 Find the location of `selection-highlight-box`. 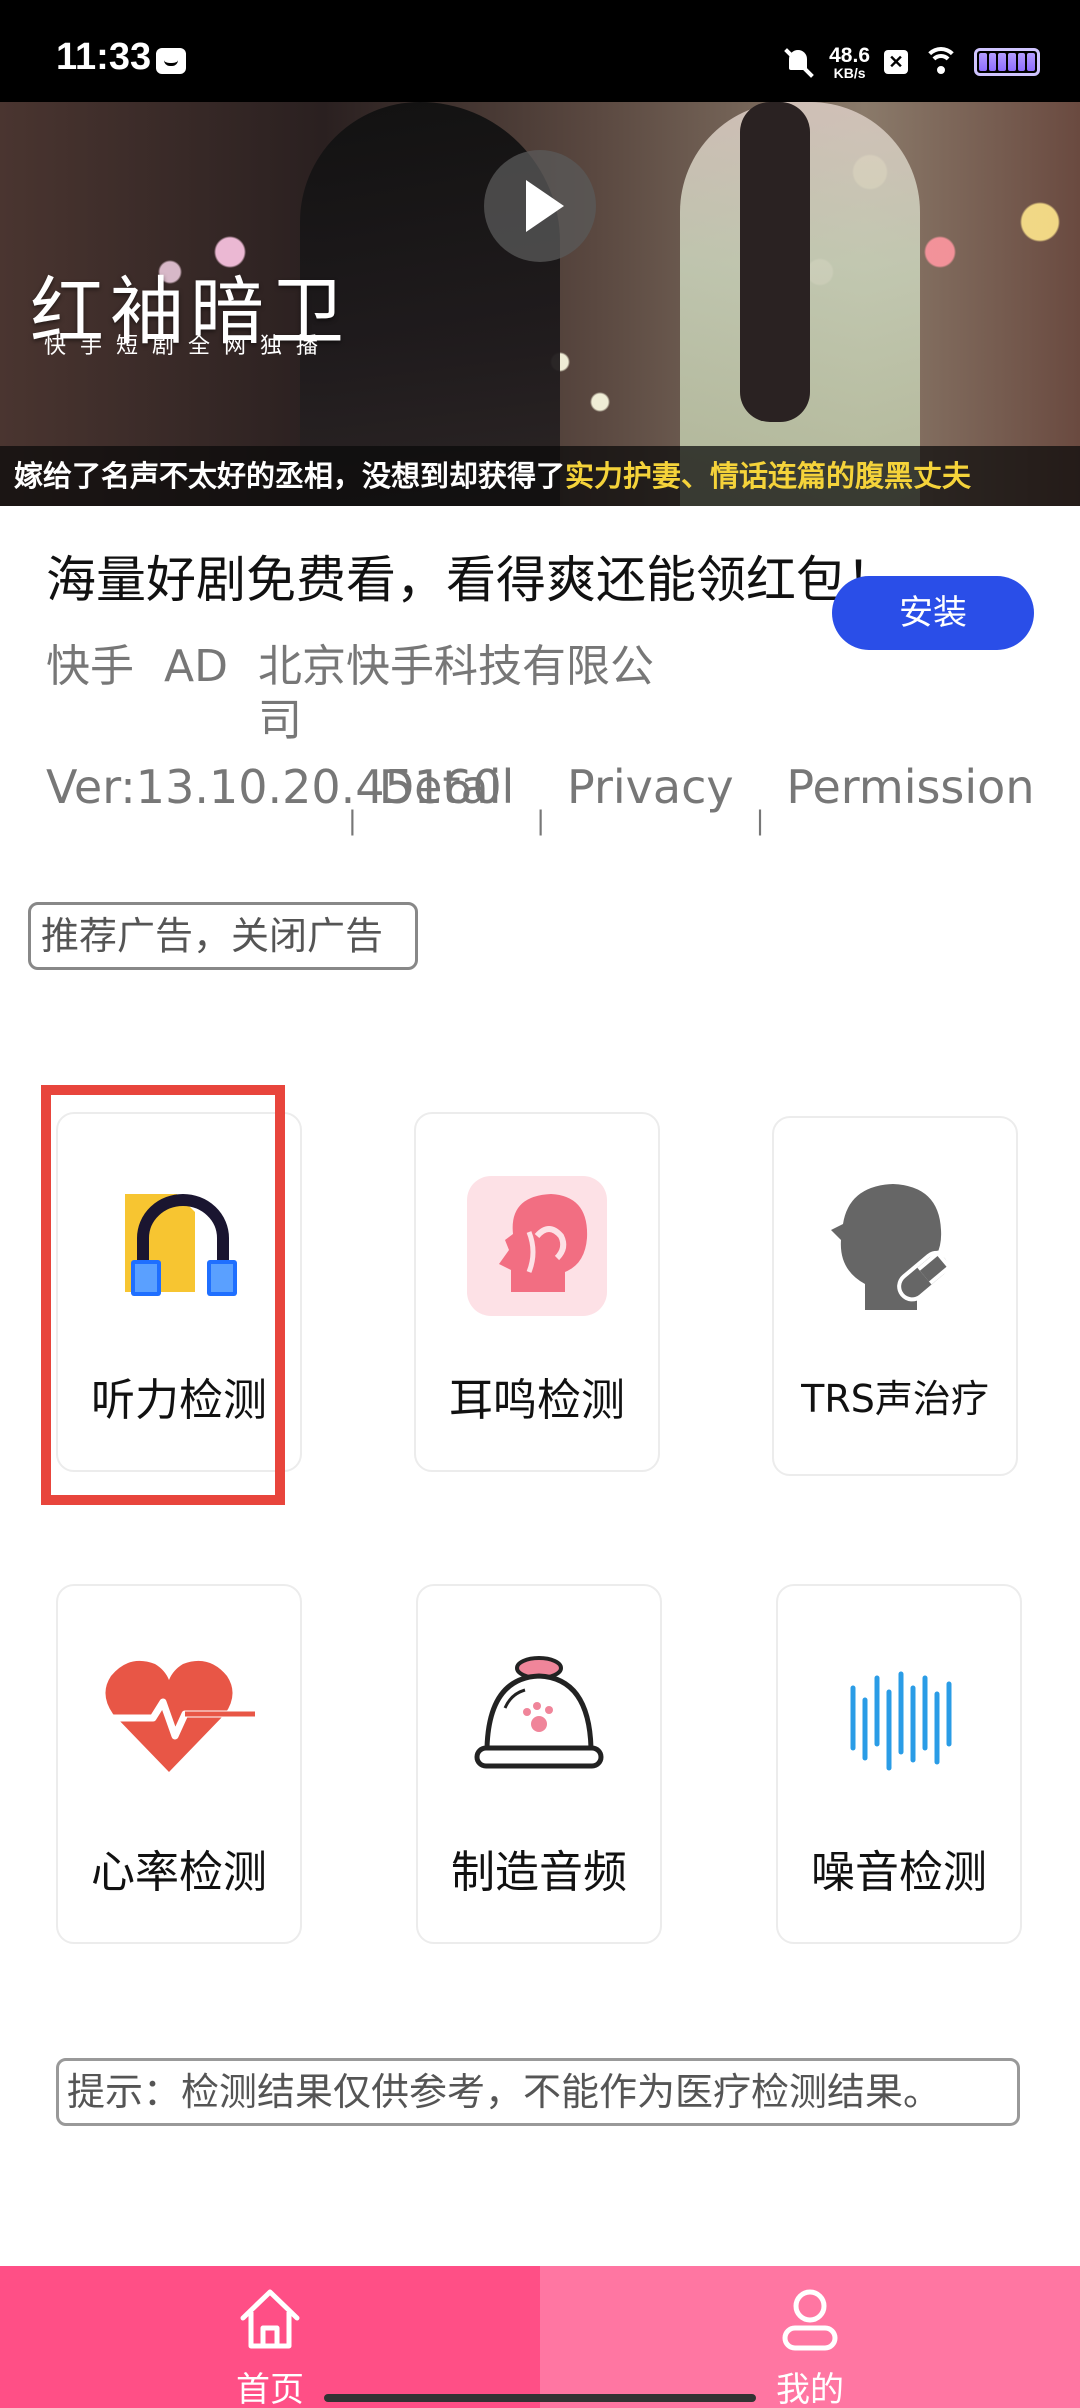

selection-highlight-box is located at coordinates (163, 1295).